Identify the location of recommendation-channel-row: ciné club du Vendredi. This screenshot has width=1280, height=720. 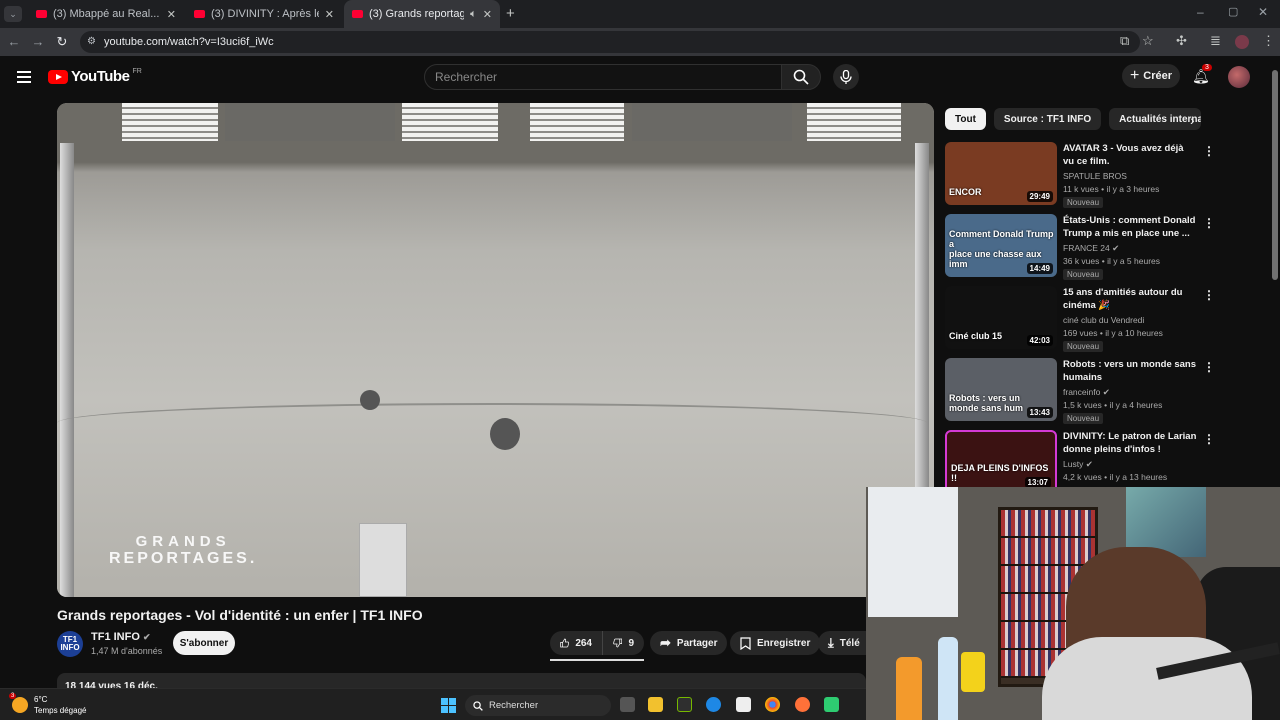
(1103, 320).